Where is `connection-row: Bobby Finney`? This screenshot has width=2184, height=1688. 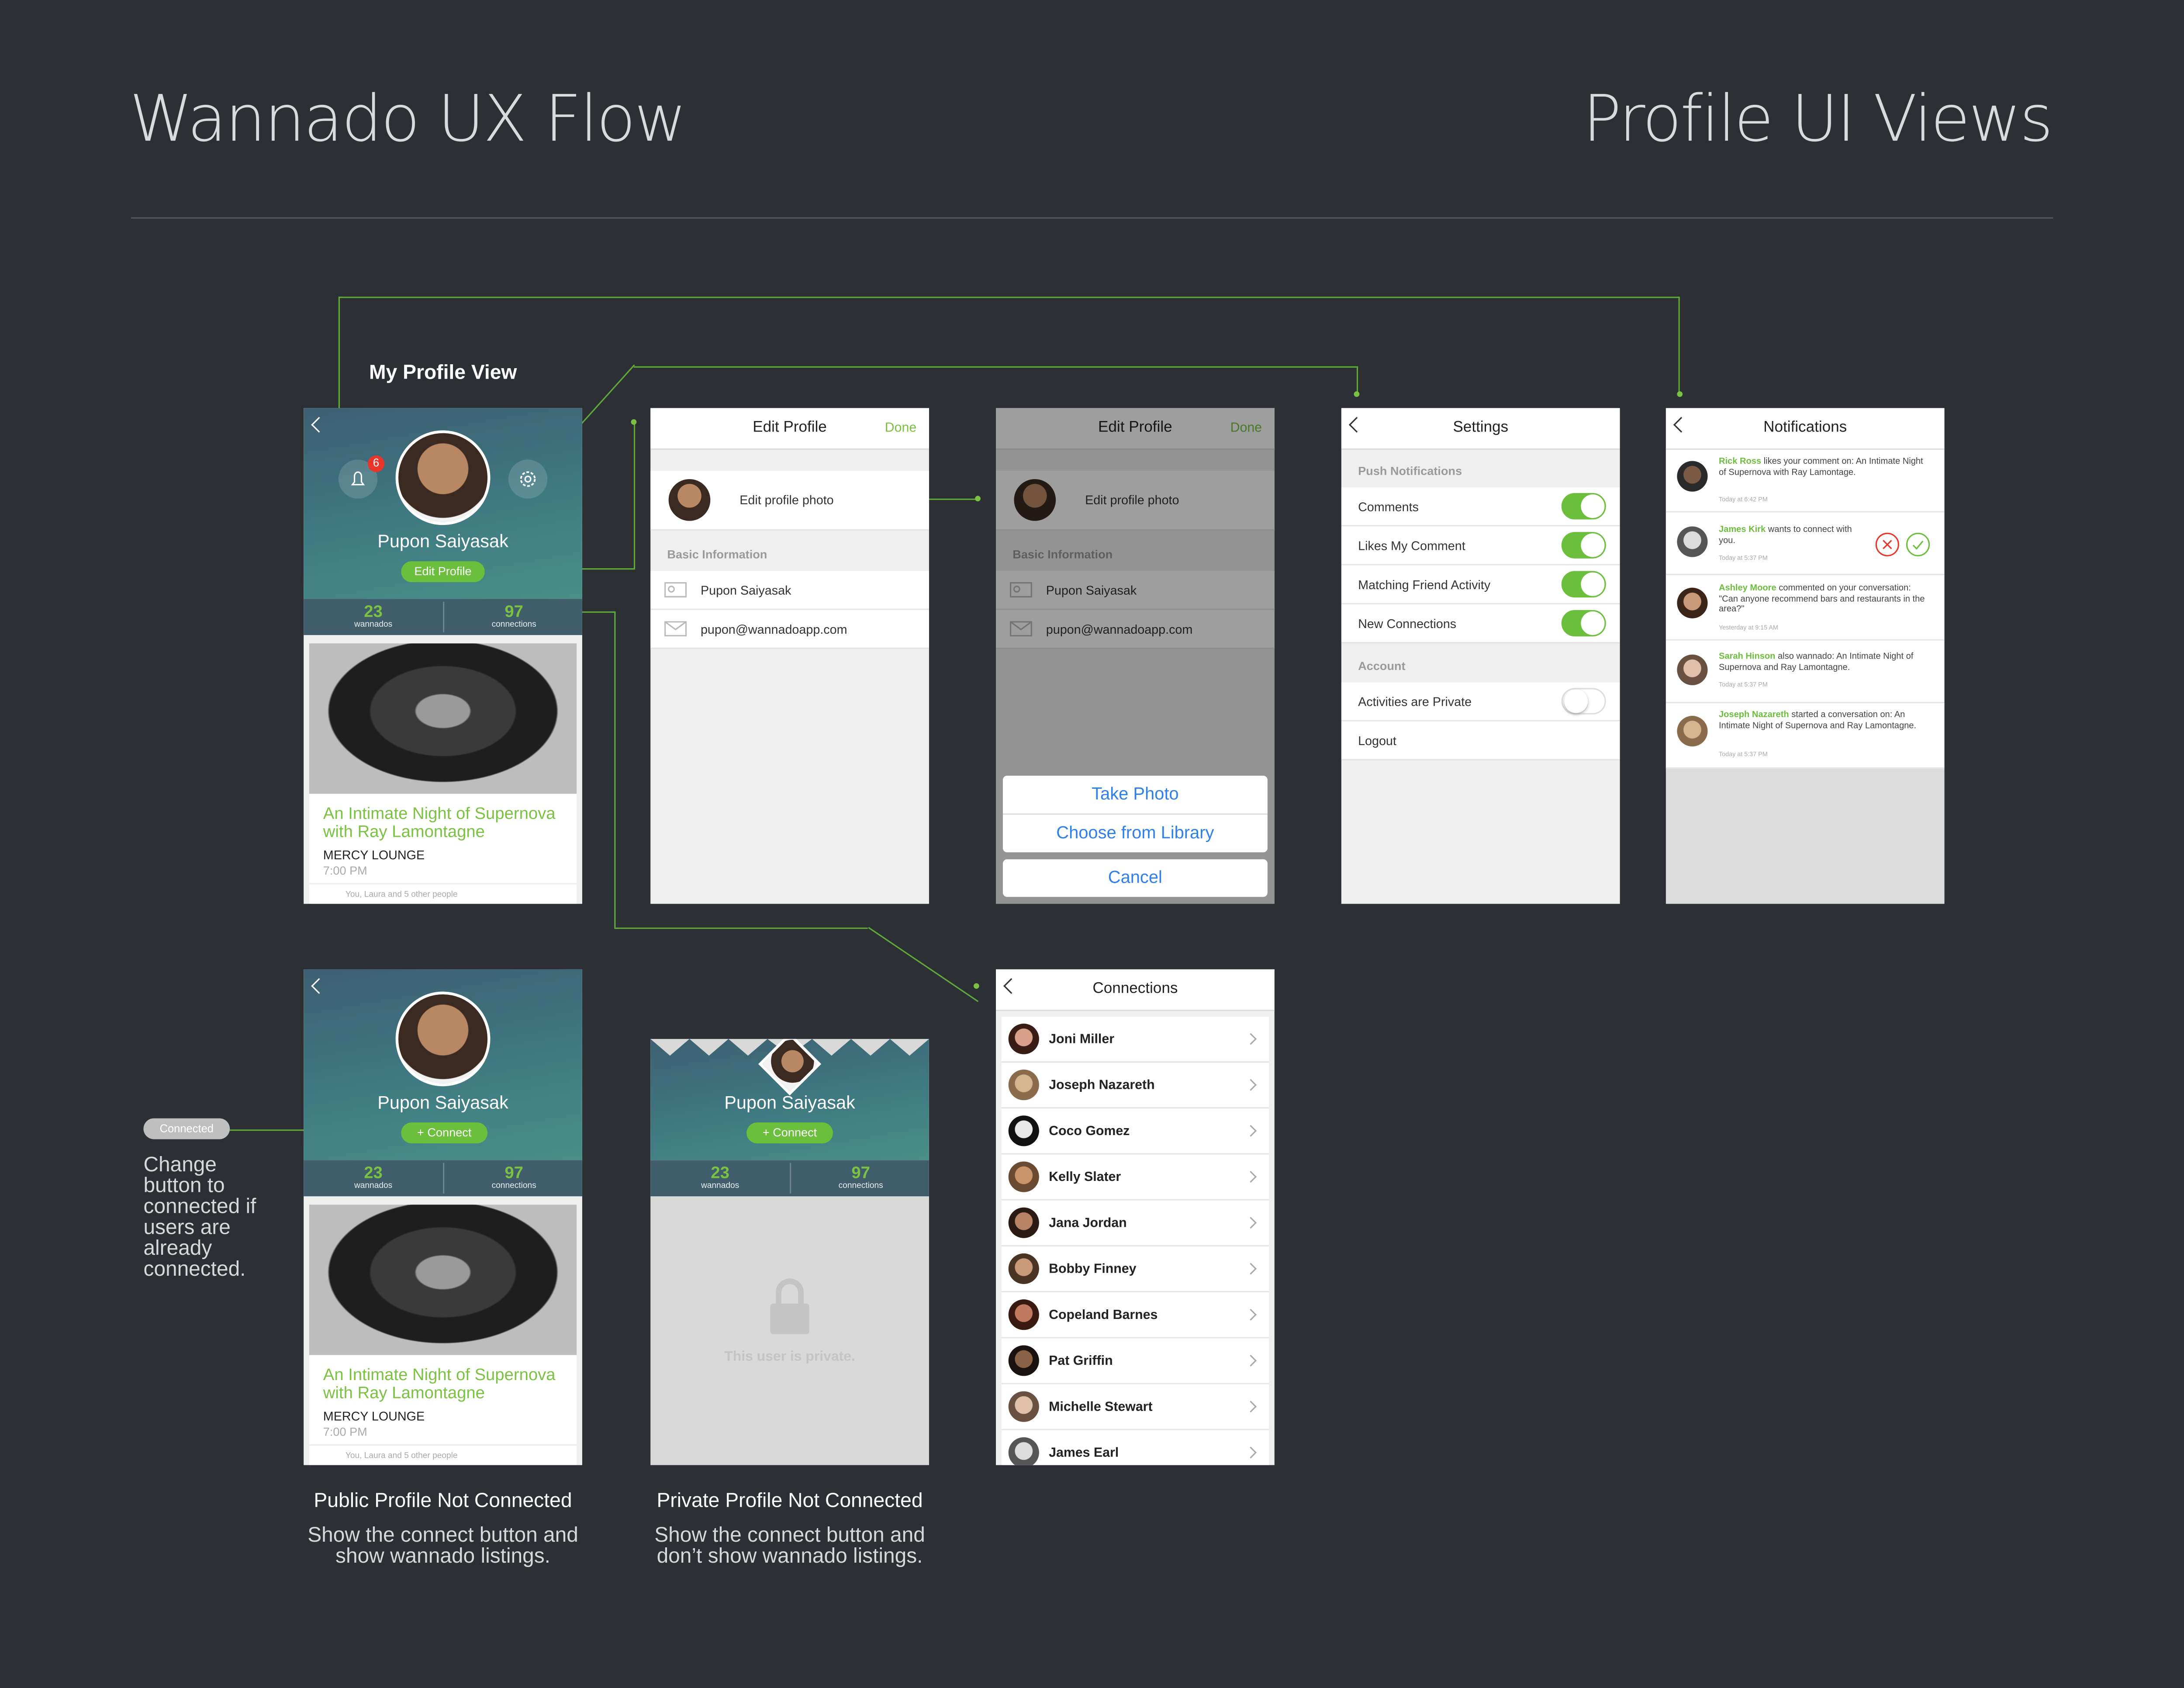
connection-row: Bobby Finney is located at coordinates (1135, 1269).